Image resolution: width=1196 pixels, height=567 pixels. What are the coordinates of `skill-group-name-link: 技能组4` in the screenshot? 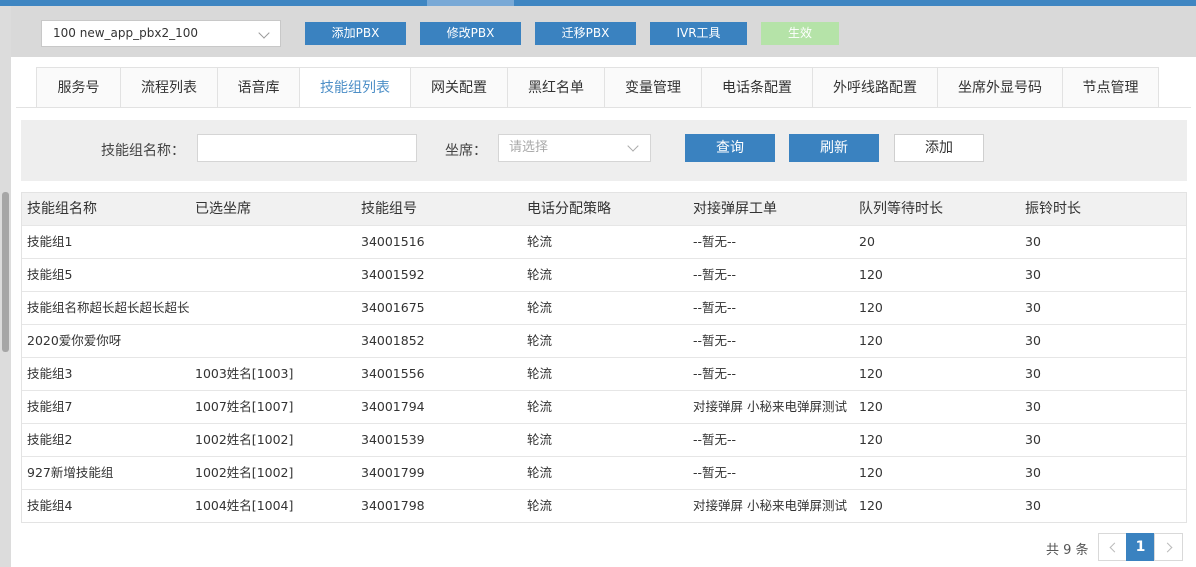 It's located at (49, 506).